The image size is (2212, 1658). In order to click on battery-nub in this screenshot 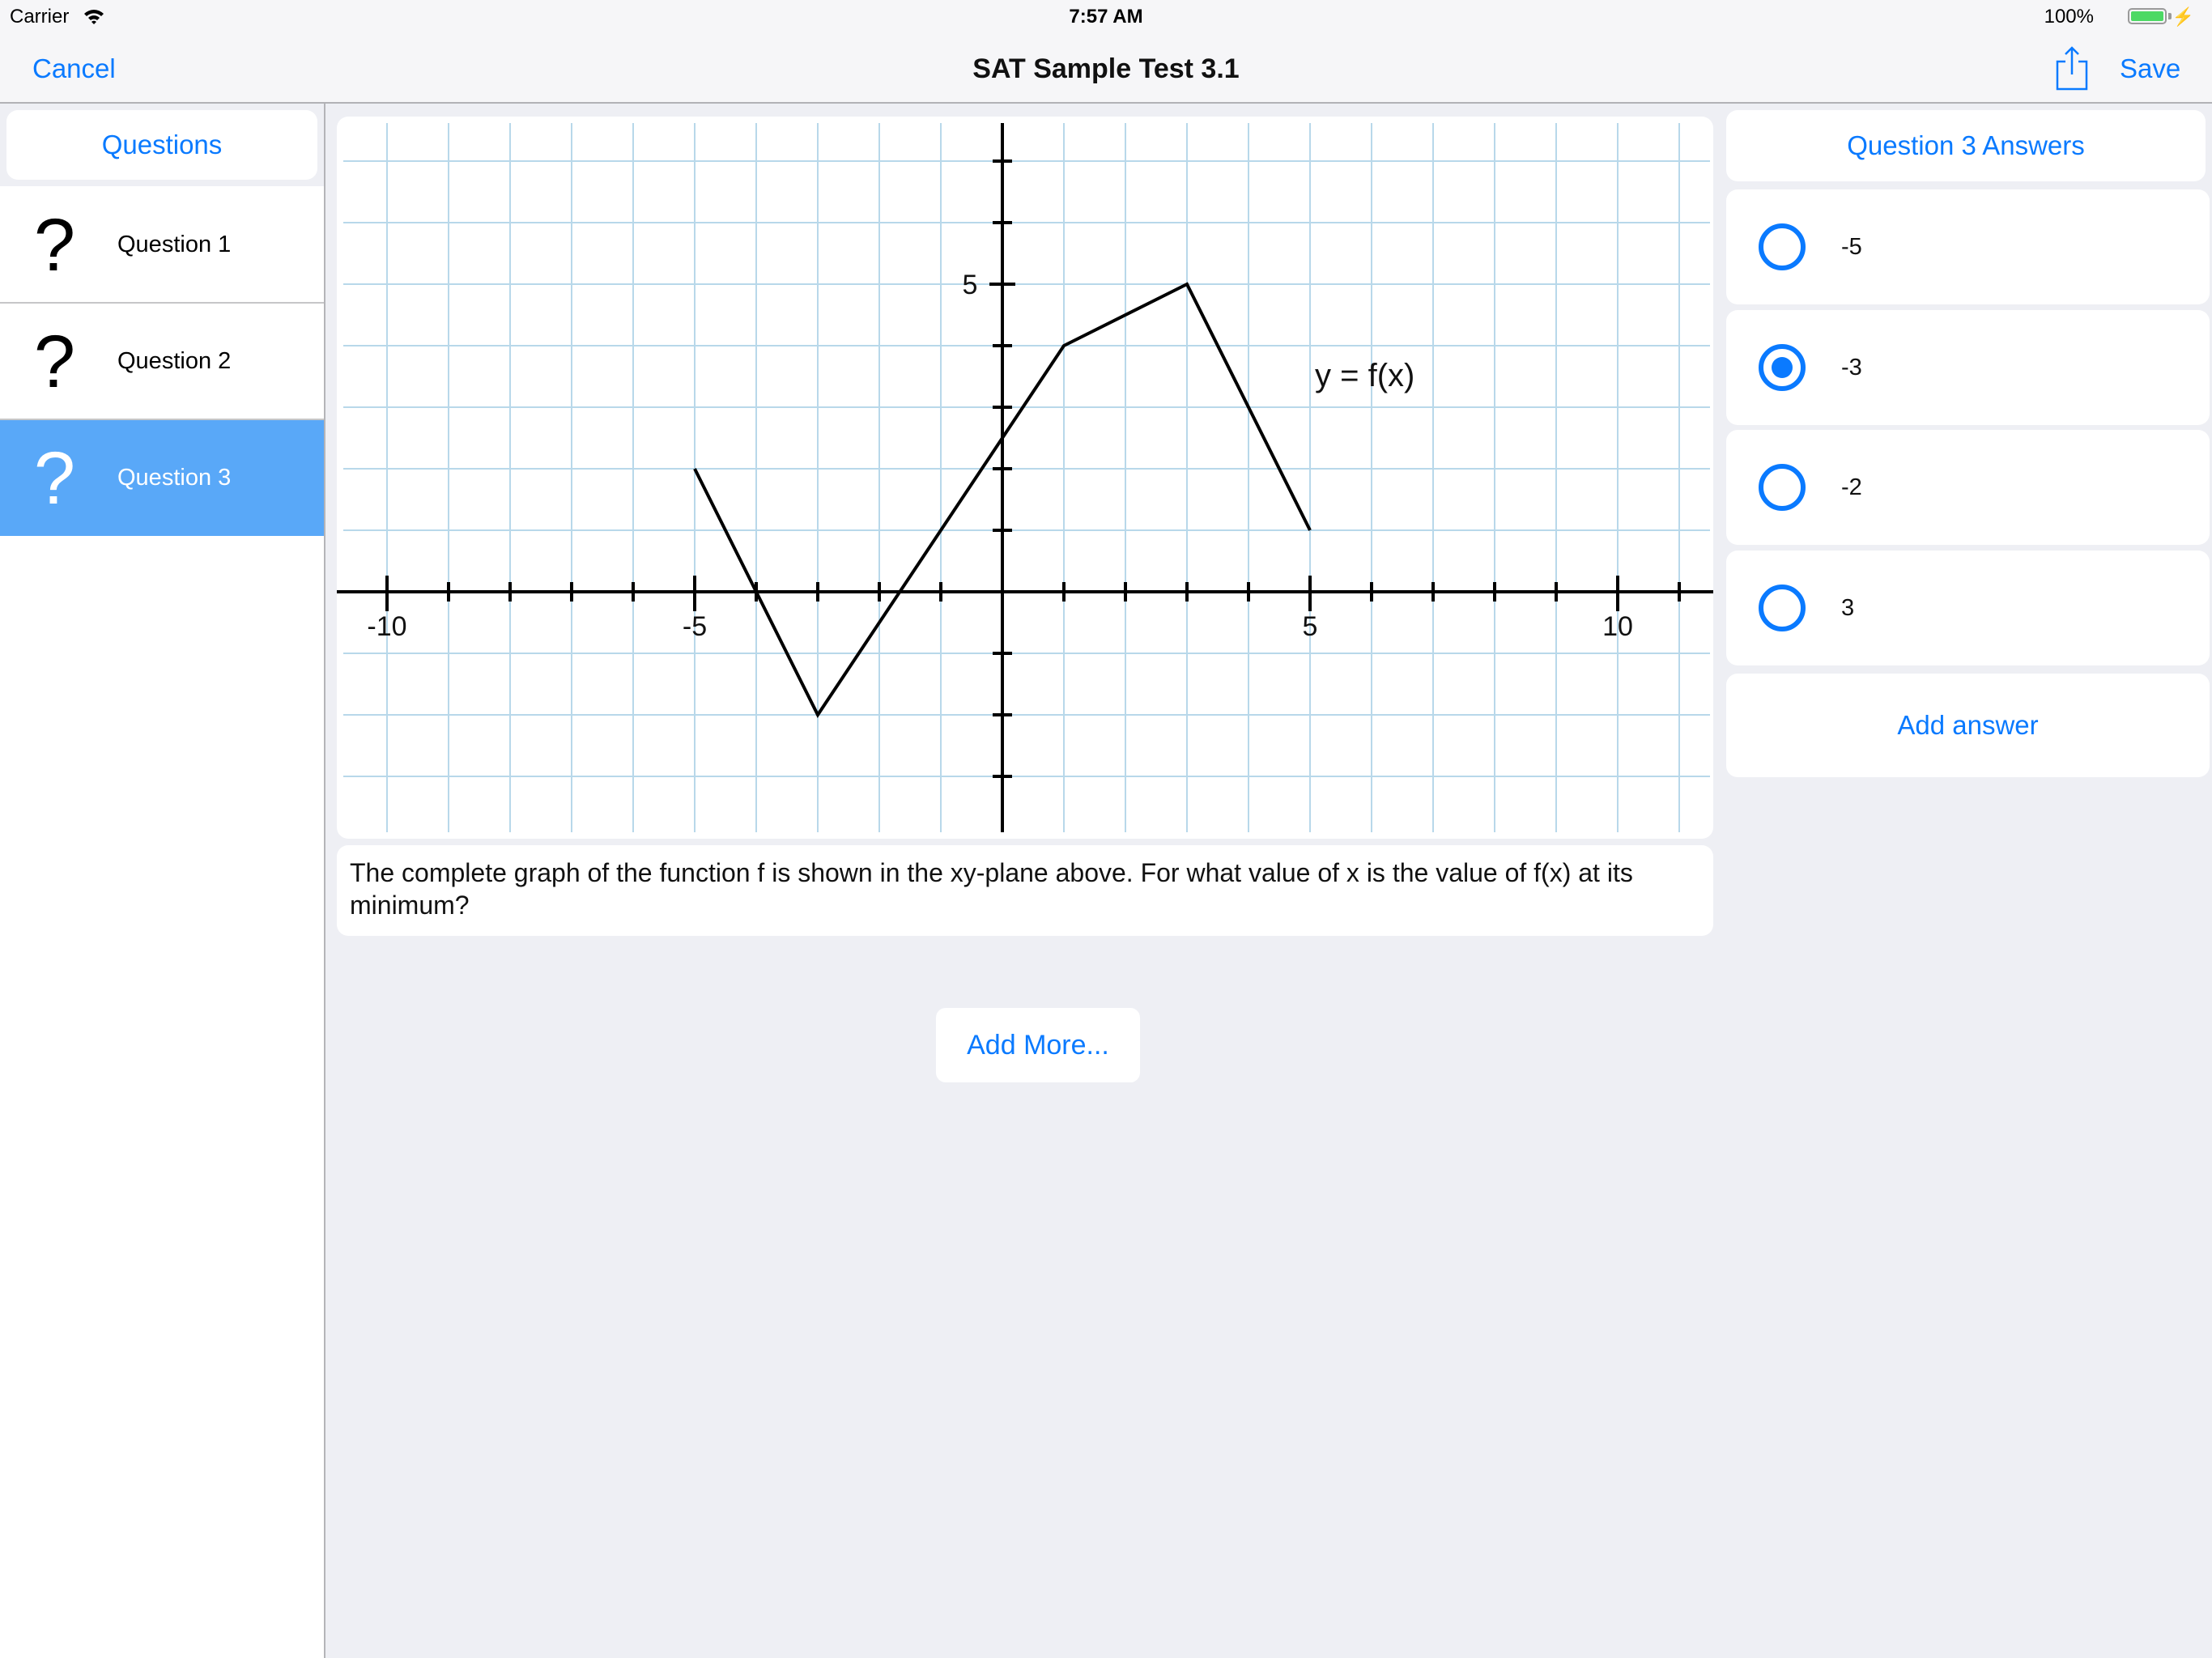, I will do `click(2170, 16)`.